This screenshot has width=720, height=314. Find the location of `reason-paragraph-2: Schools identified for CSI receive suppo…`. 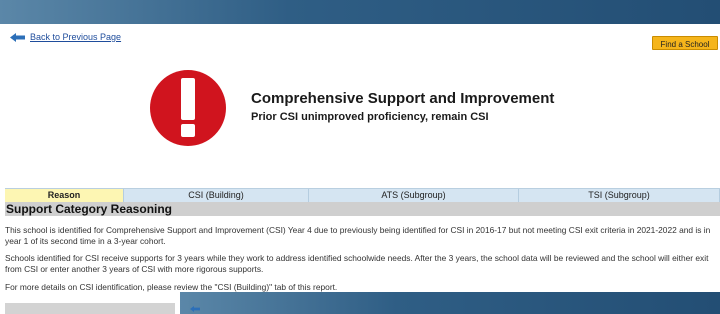

reason-paragraph-2: Schools identified for CSI receive suppo… is located at coordinates (357, 263).